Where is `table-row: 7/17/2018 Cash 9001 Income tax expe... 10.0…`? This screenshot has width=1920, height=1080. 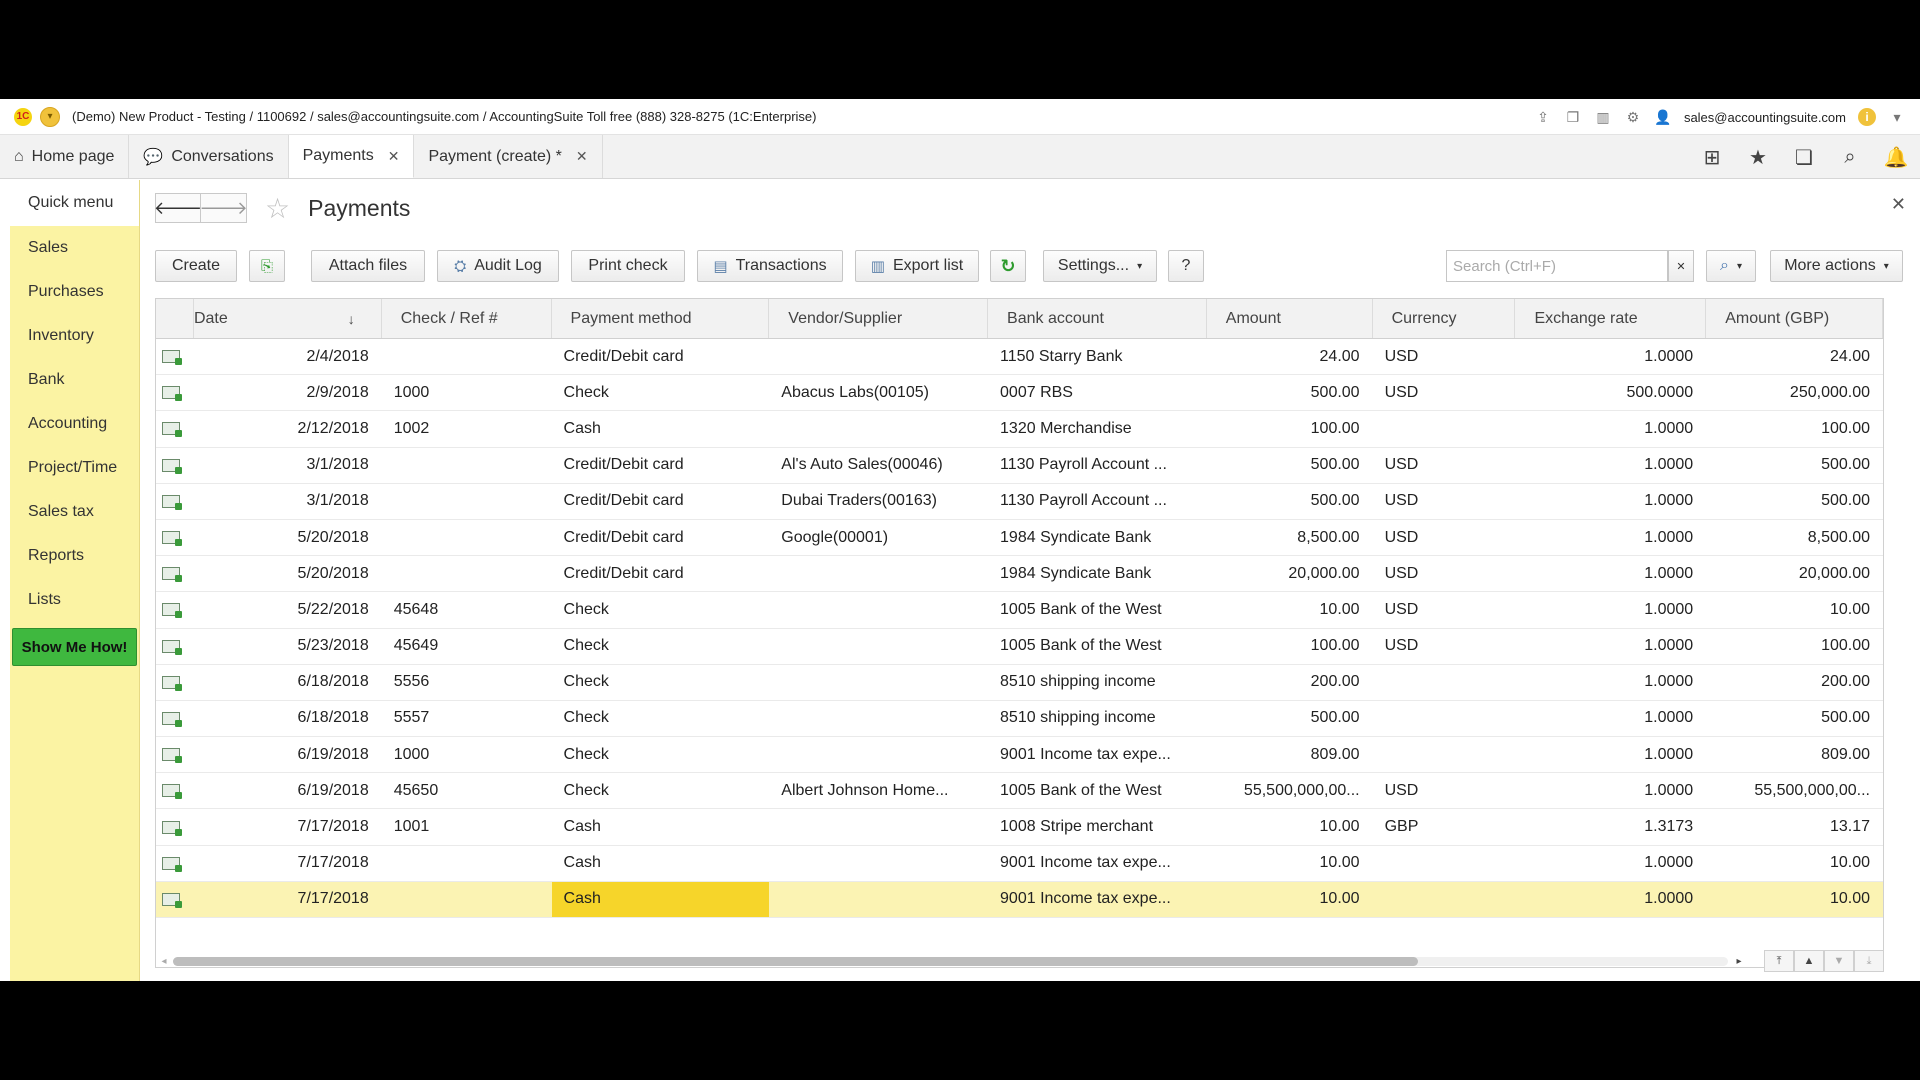 table-row: 7/17/2018 Cash 9001 Income tax expe... 10.0… is located at coordinates (1019, 864).